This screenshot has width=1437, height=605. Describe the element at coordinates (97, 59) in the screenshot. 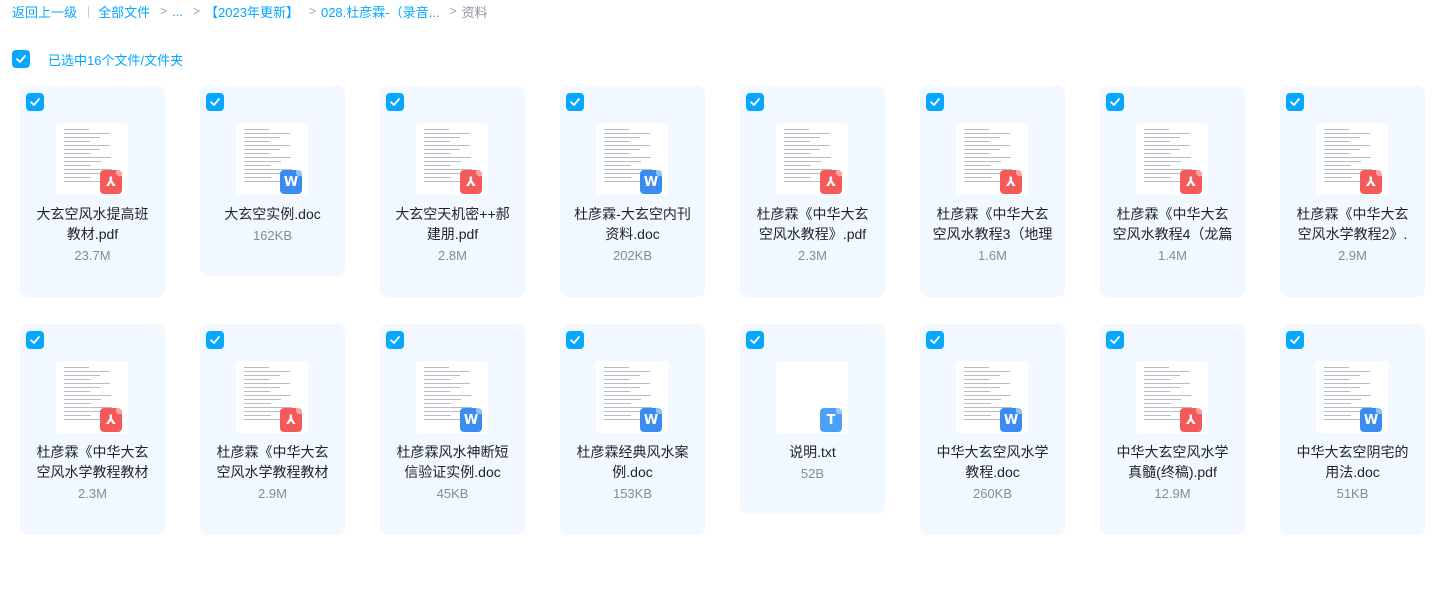

I see `select-all-row: 已选中16个文件/文件夹` at that location.